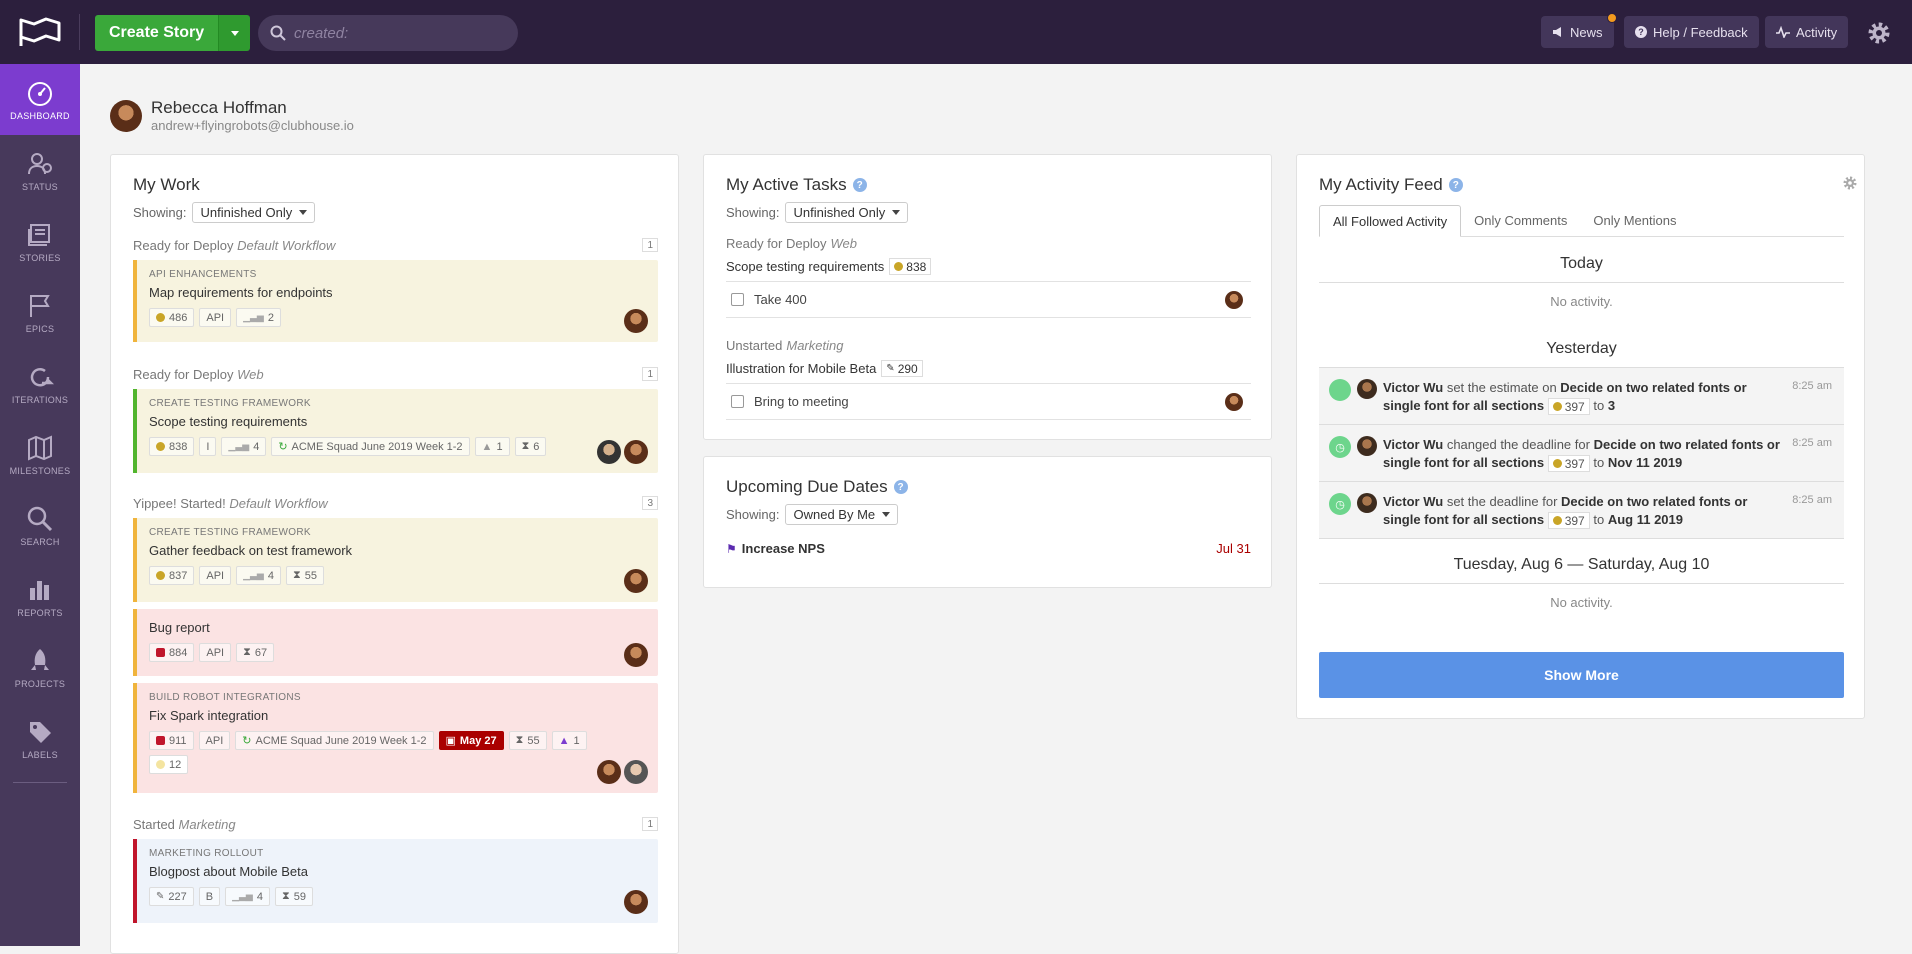 The height and width of the screenshot is (954, 1912). I want to click on list-item: ⚑ Increase NPS Jul 31, so click(988, 548).